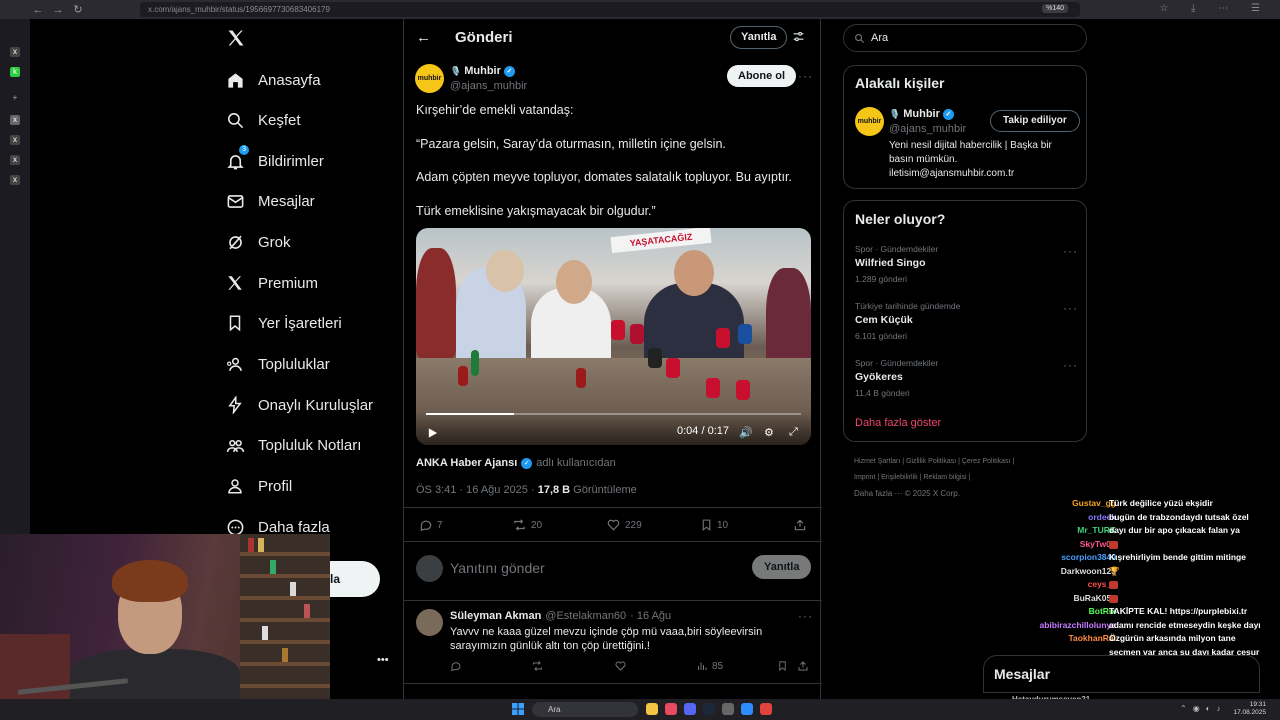  Describe the element at coordinates (782, 567) in the screenshot. I see `reply-submit-button: Yanıtla` at that location.